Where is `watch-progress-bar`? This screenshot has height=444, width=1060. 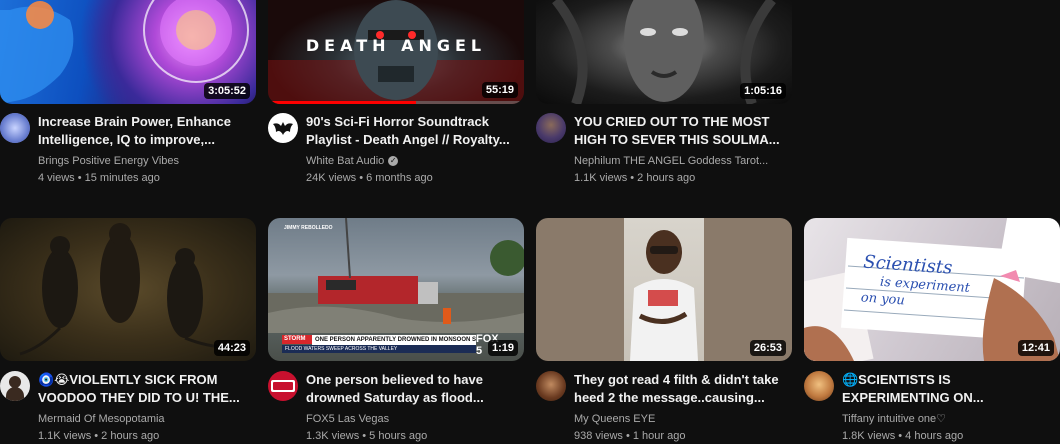
watch-progress-bar is located at coordinates (342, 102).